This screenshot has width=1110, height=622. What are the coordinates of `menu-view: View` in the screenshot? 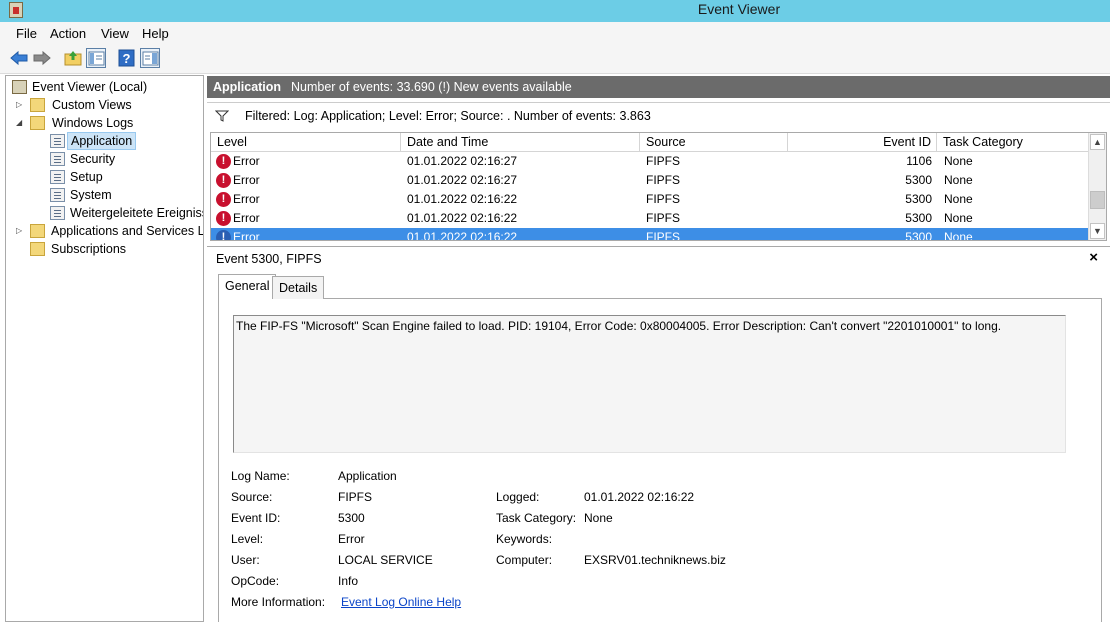 It's located at (115, 33).